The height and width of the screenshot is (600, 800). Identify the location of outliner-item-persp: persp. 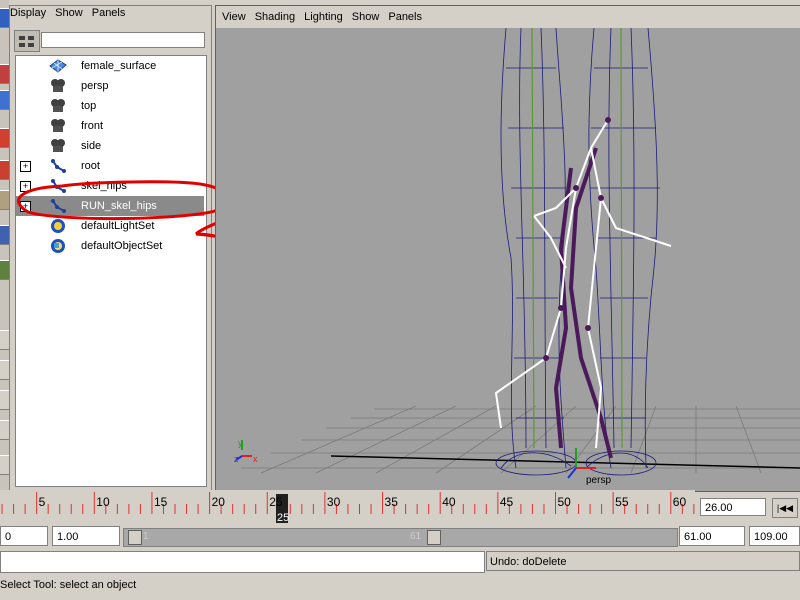
(110, 86).